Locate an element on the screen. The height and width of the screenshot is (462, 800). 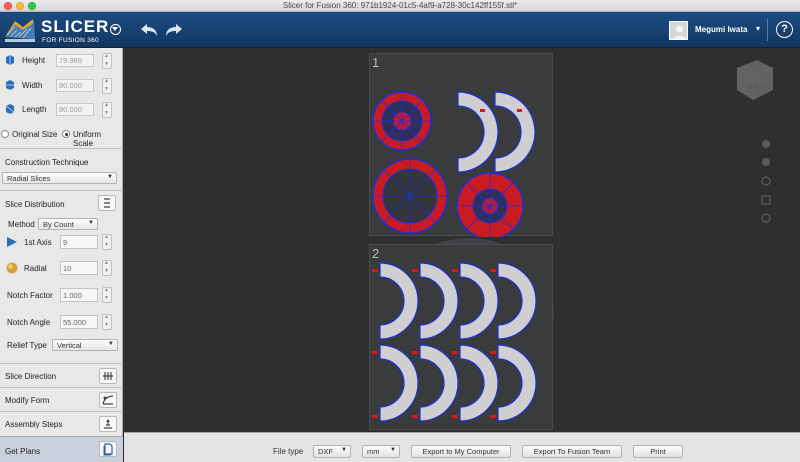
units-value: mm is located at coordinates (373, 451).